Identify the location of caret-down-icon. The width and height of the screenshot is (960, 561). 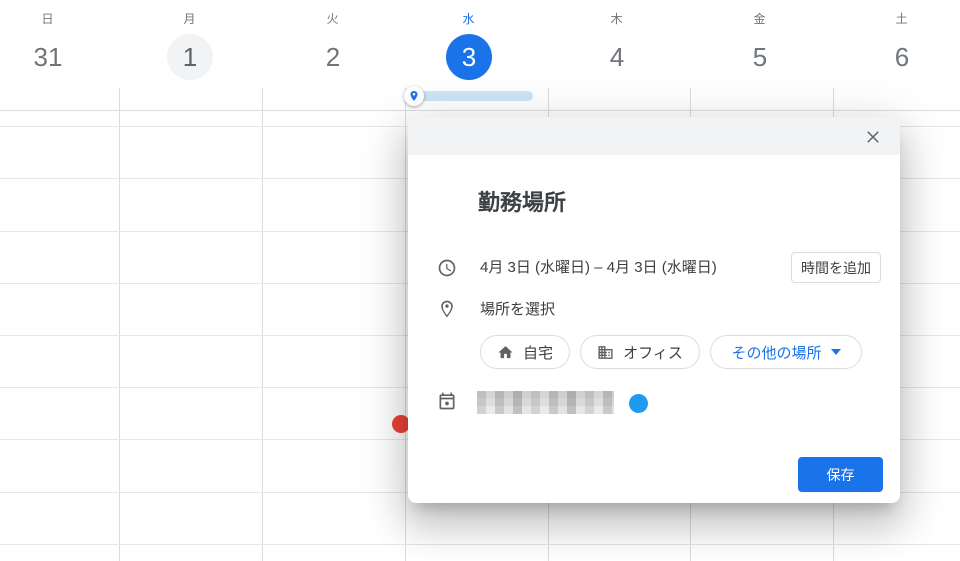
(835, 352).